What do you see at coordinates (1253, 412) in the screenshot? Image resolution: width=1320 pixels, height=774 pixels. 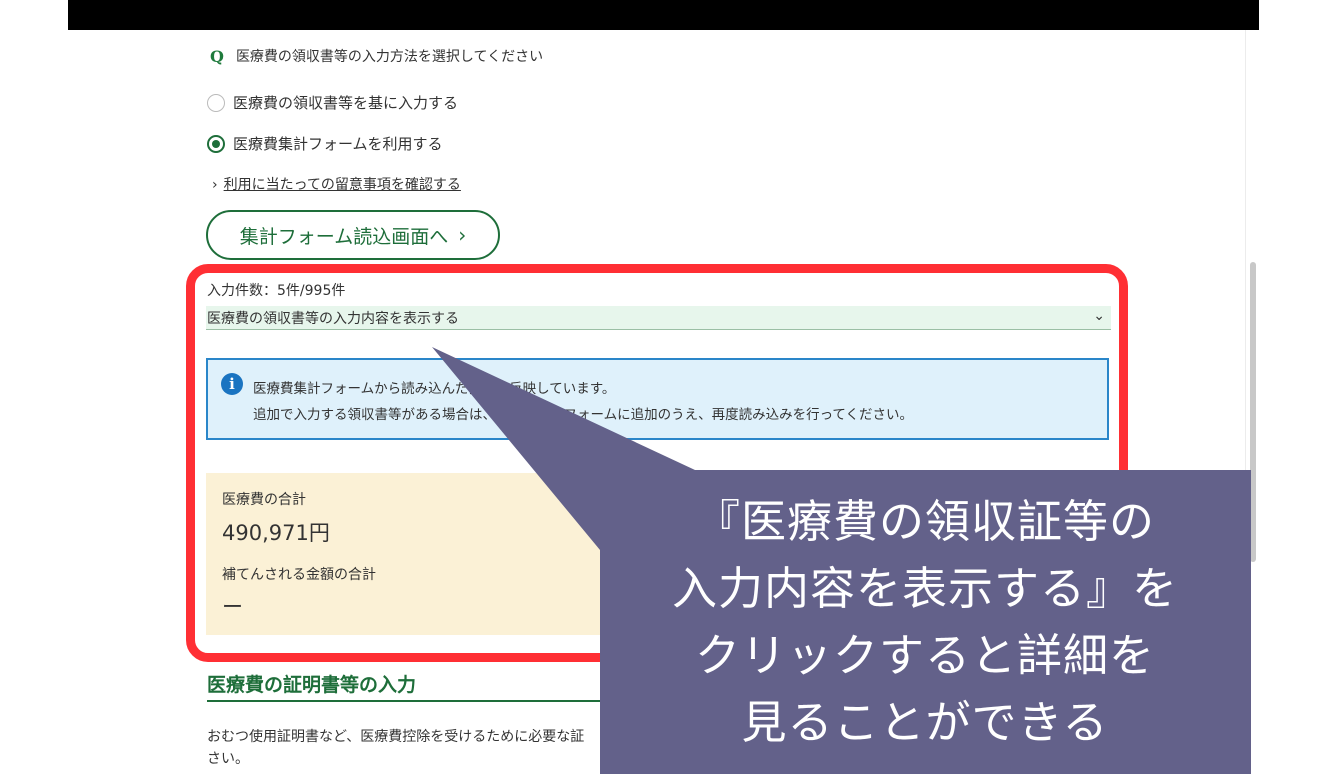 I see `scrollbar-thumb` at bounding box center [1253, 412].